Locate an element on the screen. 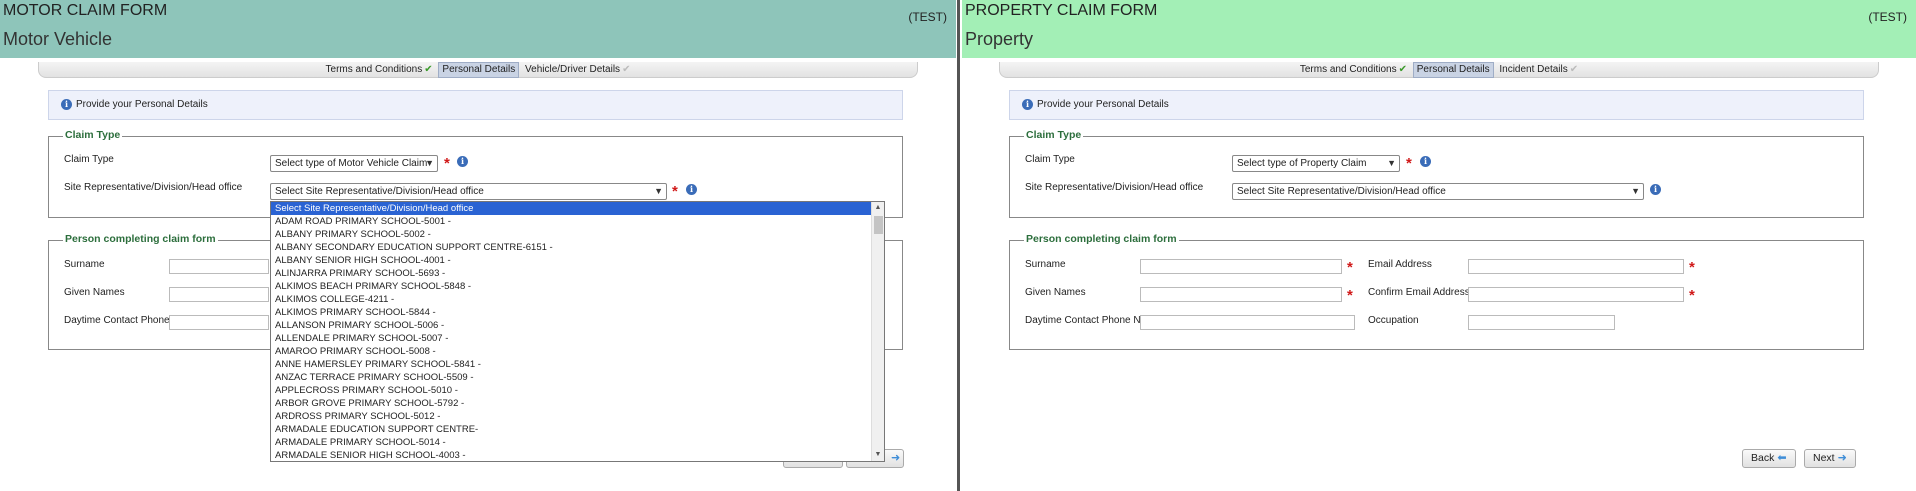 This screenshot has width=1916, height=491. dropdown-option: ALLANSON PRIMARY SCHOOL-5006 - is located at coordinates (577, 325).